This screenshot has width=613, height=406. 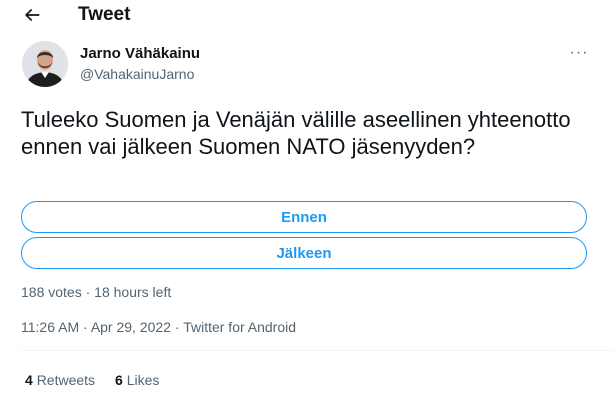 I want to click on more-options-button: ···, so click(x=579, y=53).